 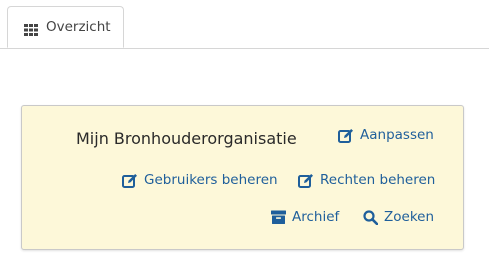 I want to click on zoeken-link: Zoeken, so click(x=398, y=217).